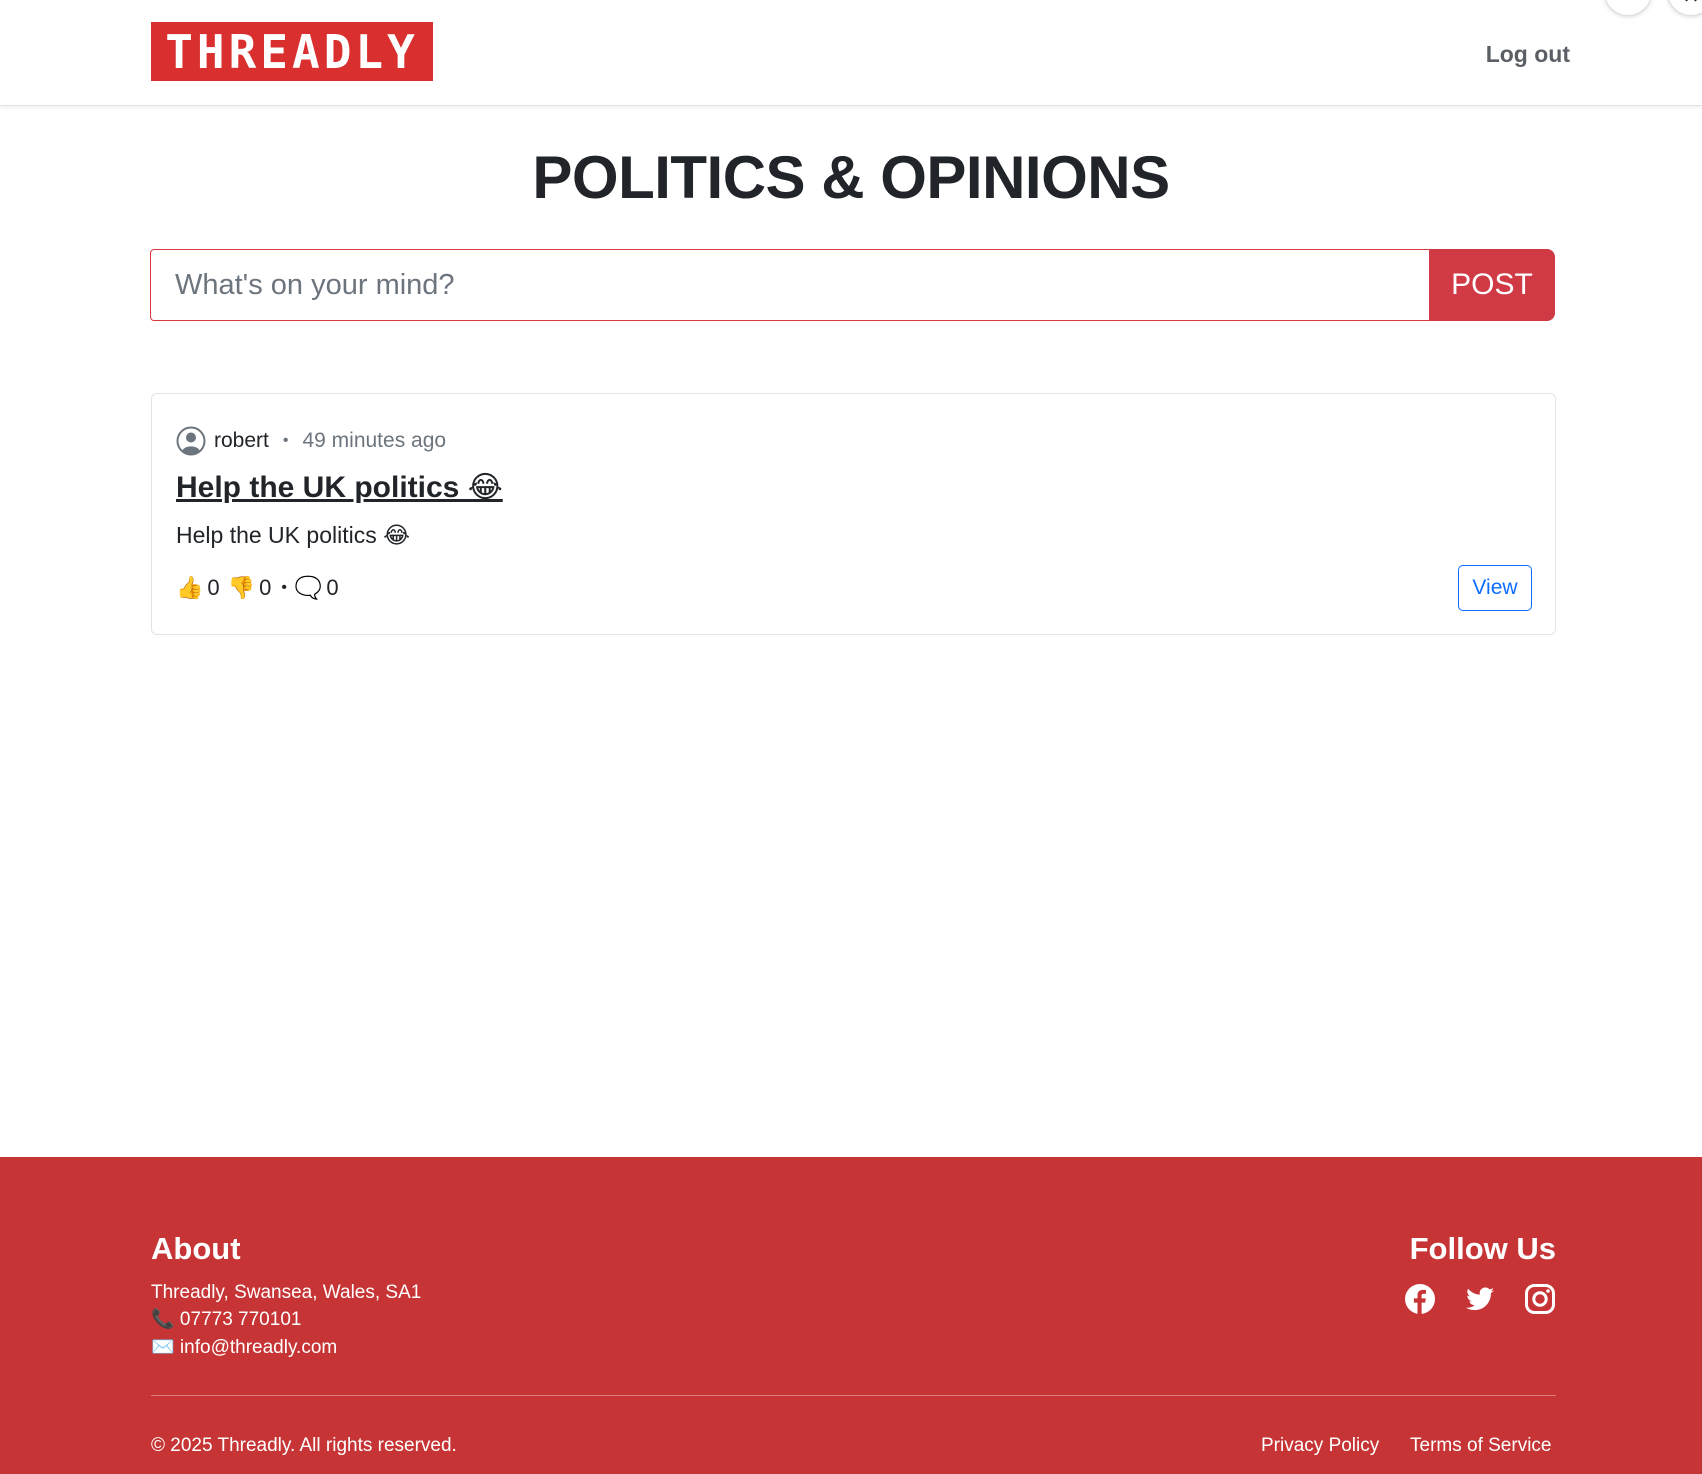 The image size is (1702, 1474). What do you see at coordinates (196, 1248) in the screenshot?
I see `about-heading: About` at bounding box center [196, 1248].